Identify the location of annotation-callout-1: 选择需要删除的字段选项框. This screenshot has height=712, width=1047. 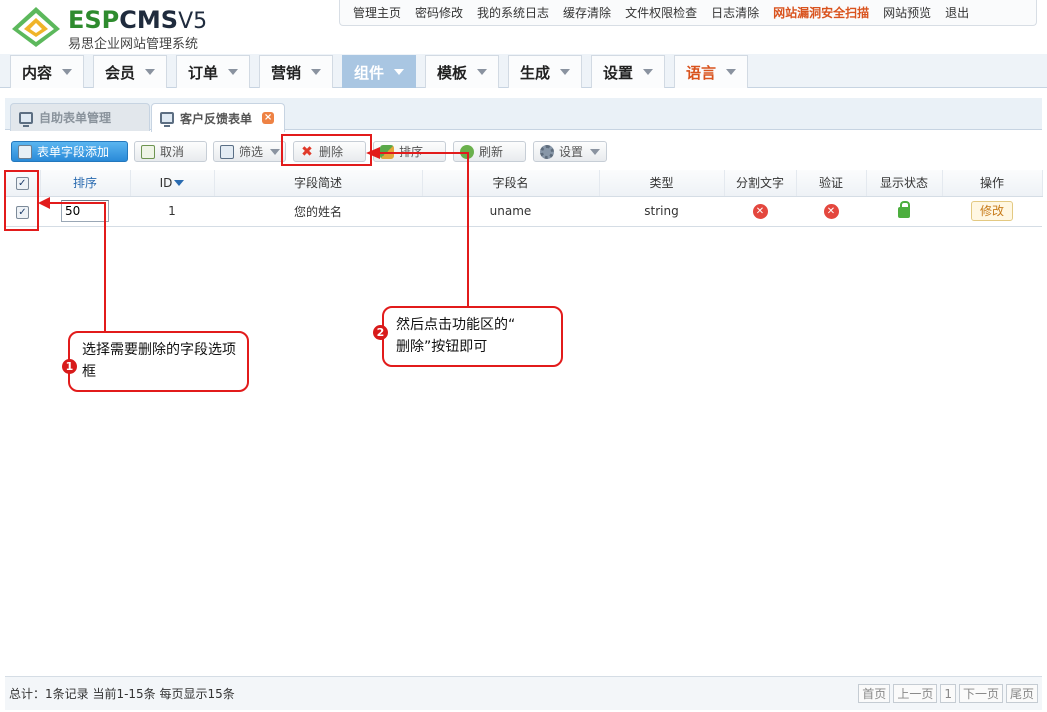
(158, 361).